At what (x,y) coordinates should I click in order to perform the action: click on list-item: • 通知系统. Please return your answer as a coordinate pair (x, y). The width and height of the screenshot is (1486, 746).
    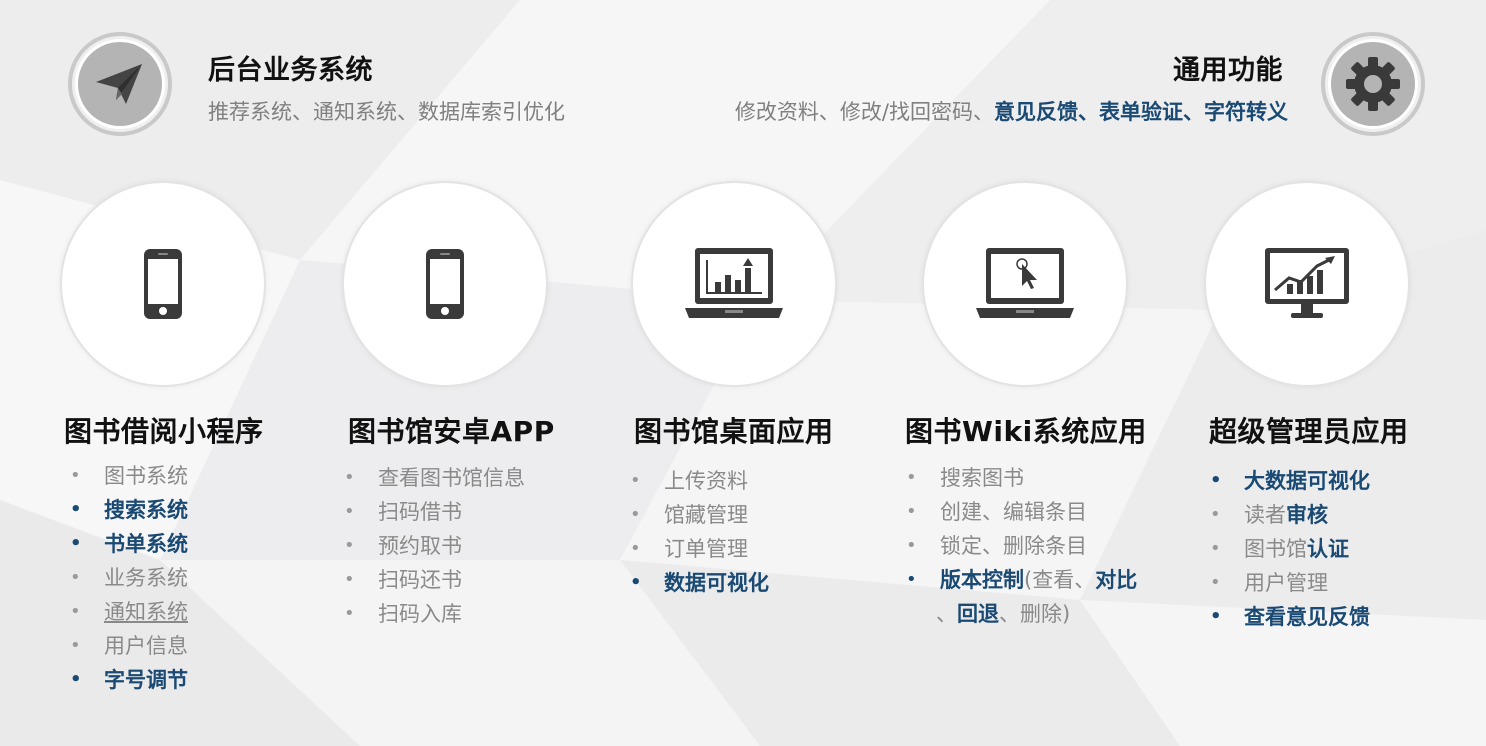
    Looking at the image, I should click on (129, 612).